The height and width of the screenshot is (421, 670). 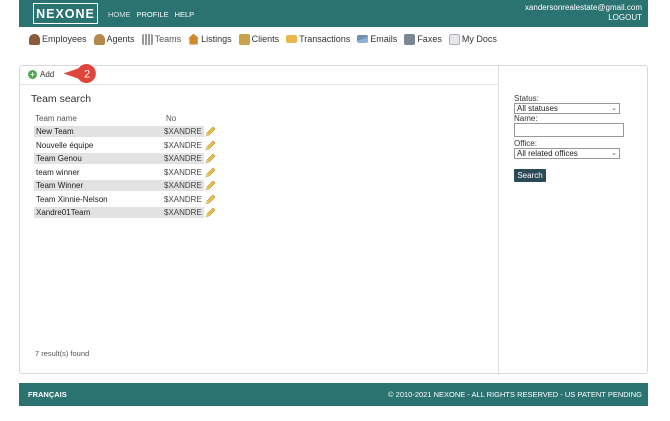 I want to click on table-row: team winner $XANDRE, so click(x=125, y=173).